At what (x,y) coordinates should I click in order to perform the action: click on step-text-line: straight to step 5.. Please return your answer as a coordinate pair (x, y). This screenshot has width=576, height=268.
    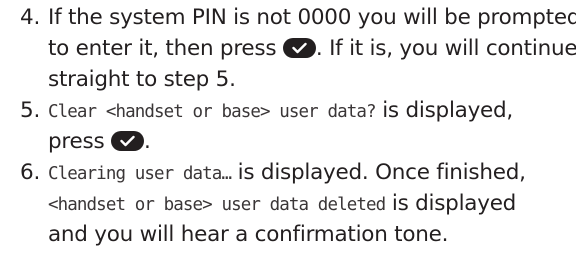
    Looking at the image, I should click on (142, 80).